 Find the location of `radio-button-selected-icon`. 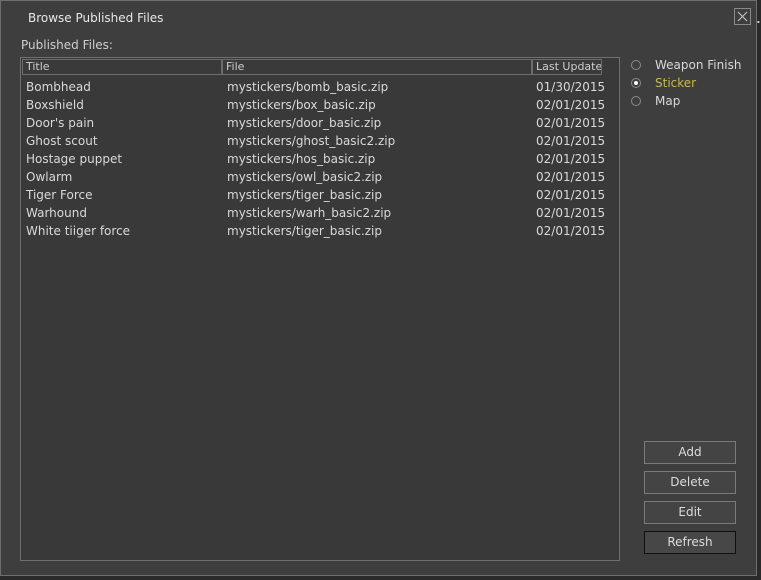

radio-button-selected-icon is located at coordinates (636, 83).